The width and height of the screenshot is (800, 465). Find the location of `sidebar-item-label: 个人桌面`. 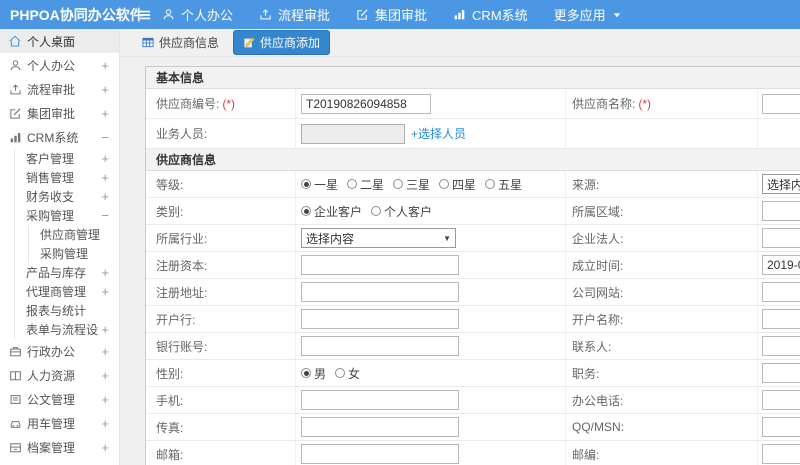

sidebar-item-label: 个人桌面 is located at coordinates (51, 41).